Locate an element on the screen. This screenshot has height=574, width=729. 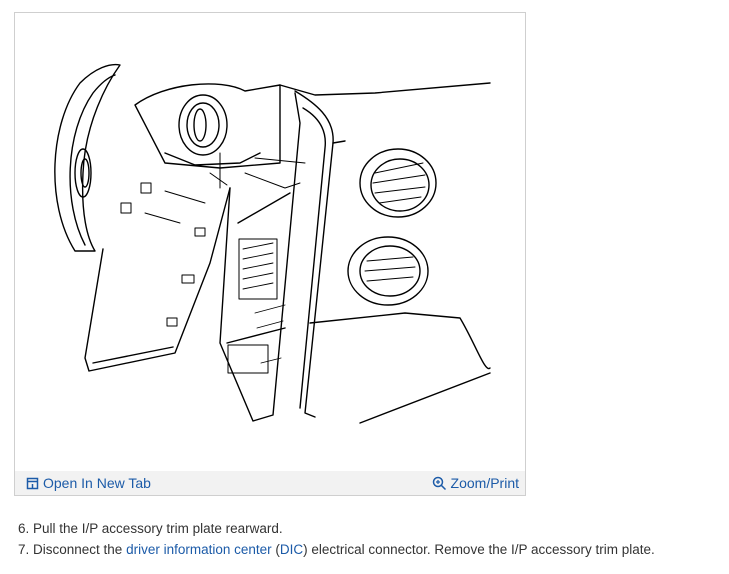
zoom-print-link: Zoom/Print is located at coordinates (475, 483).